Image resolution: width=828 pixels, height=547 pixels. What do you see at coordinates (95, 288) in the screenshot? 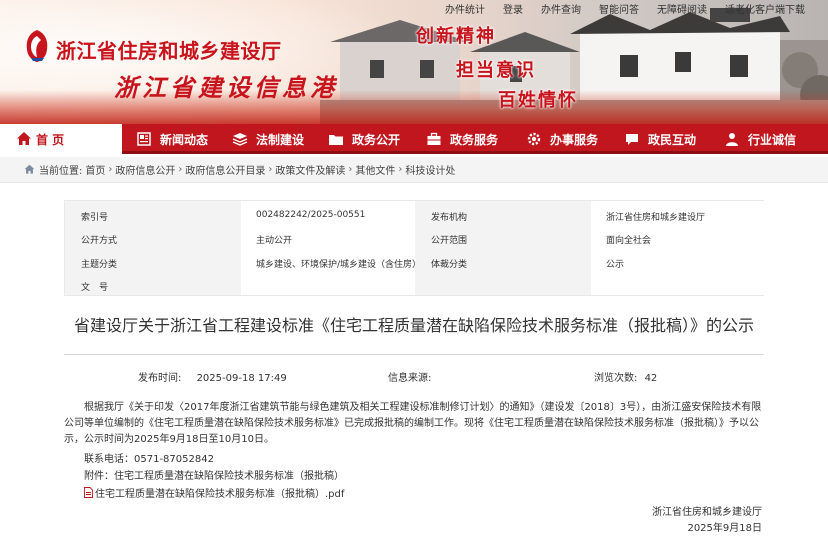
I see `meta-key-docno: 文 号` at bounding box center [95, 288].